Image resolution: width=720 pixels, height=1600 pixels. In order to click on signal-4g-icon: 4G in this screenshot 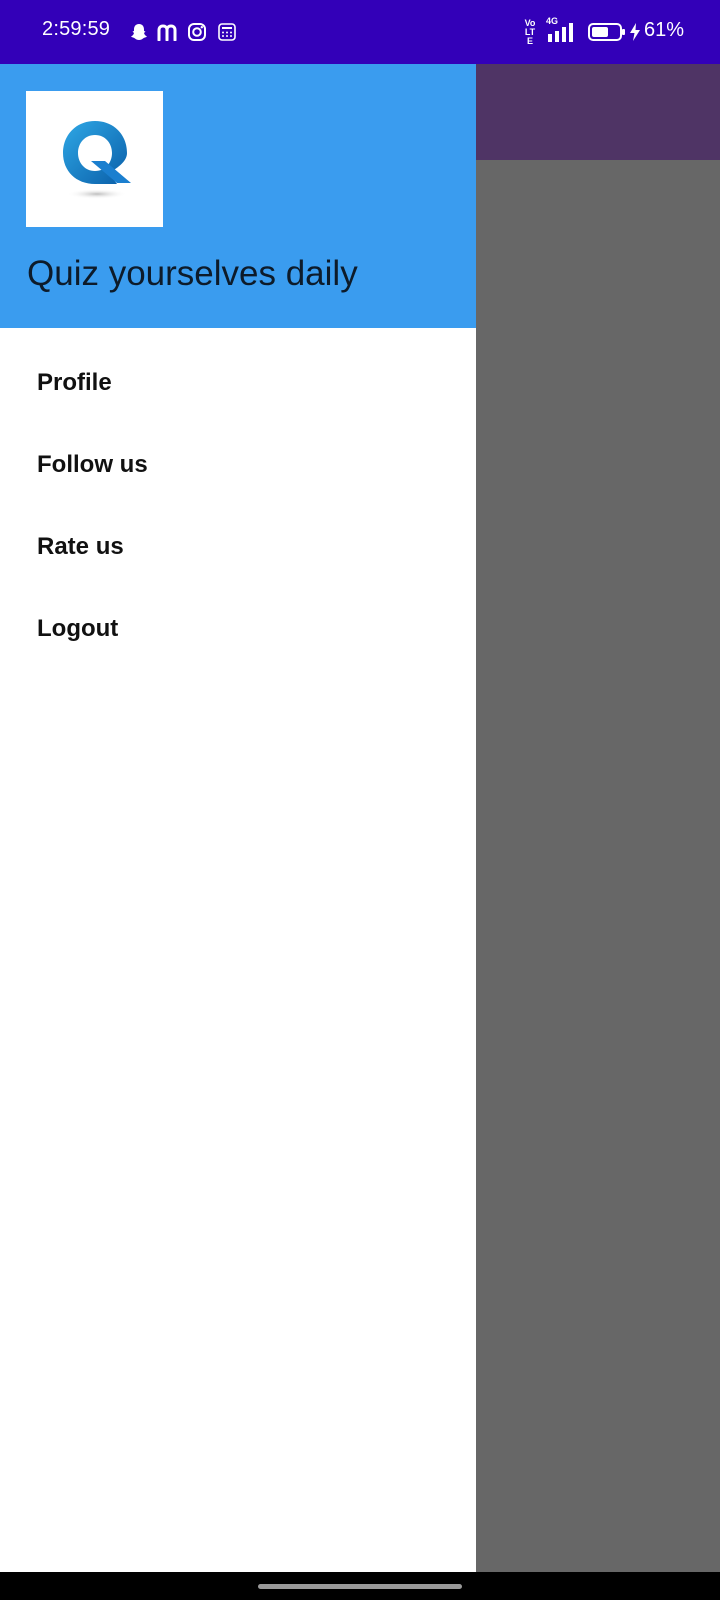, I will do `click(564, 30)`.